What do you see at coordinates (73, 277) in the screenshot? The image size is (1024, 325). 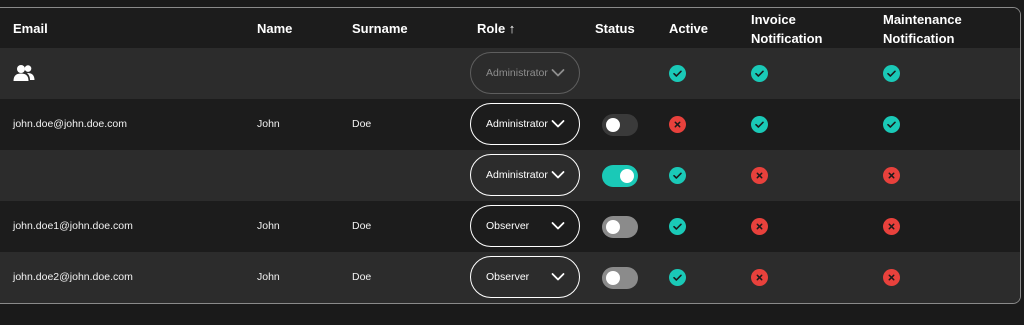 I see `cell-email: john.doe2@john.doe.com` at bounding box center [73, 277].